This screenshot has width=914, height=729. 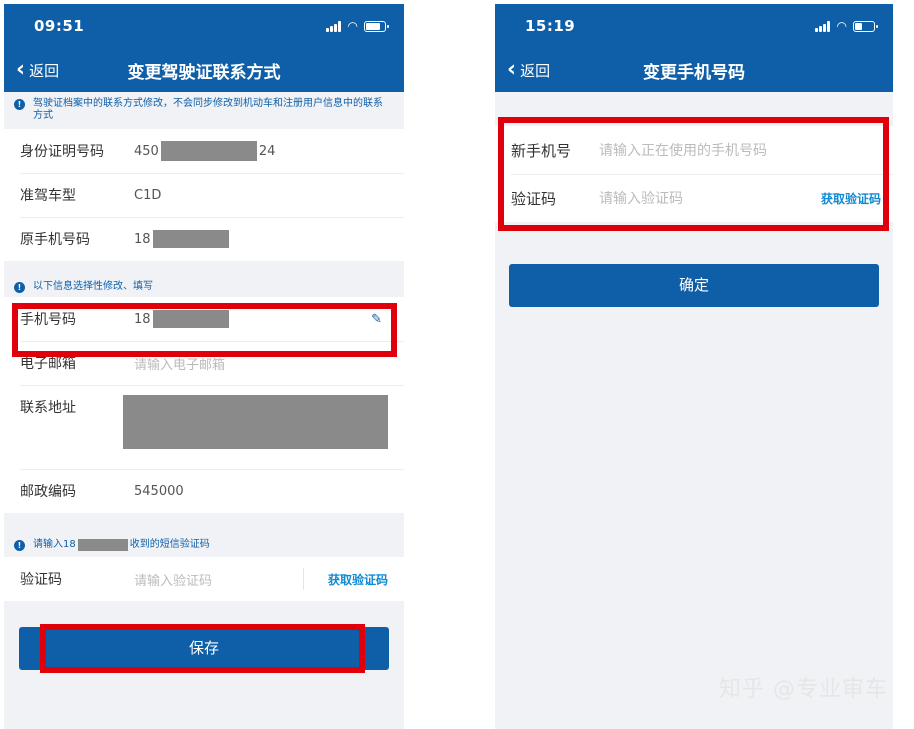 What do you see at coordinates (62, 152) in the screenshot?
I see `id-number-label: 身份证明号码` at bounding box center [62, 152].